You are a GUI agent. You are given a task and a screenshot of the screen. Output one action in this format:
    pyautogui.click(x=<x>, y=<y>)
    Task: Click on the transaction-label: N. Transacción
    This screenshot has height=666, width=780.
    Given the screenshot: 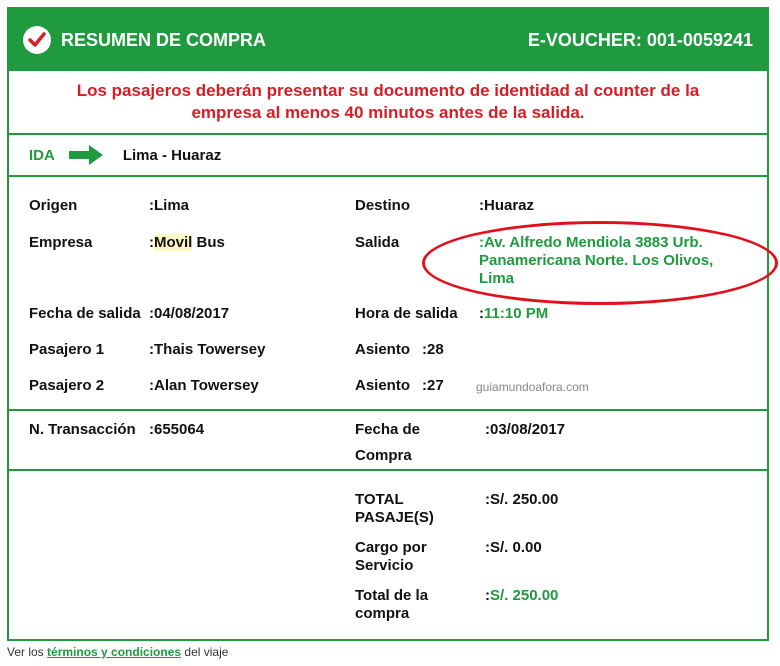 What is the action you would take?
    pyautogui.click(x=82, y=429)
    